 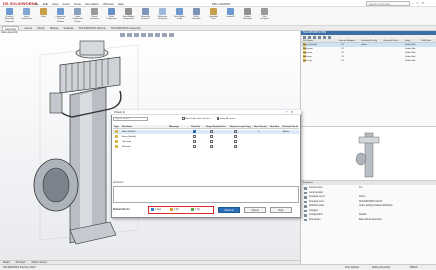 I want to click on menu-view: View, so click(x=55, y=4).